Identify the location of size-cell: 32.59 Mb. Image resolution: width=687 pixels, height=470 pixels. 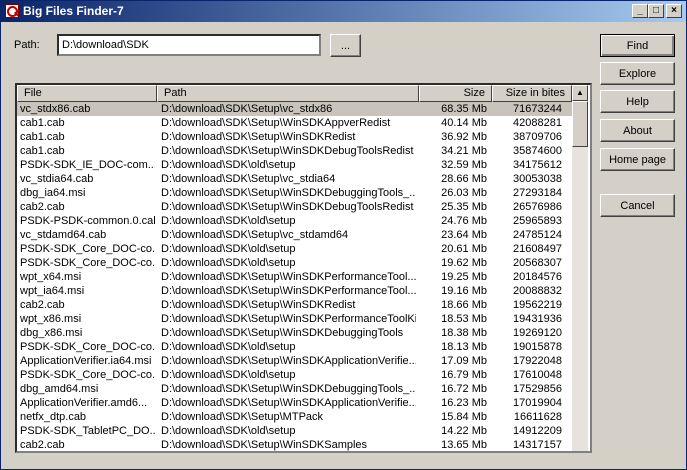
(464, 165).